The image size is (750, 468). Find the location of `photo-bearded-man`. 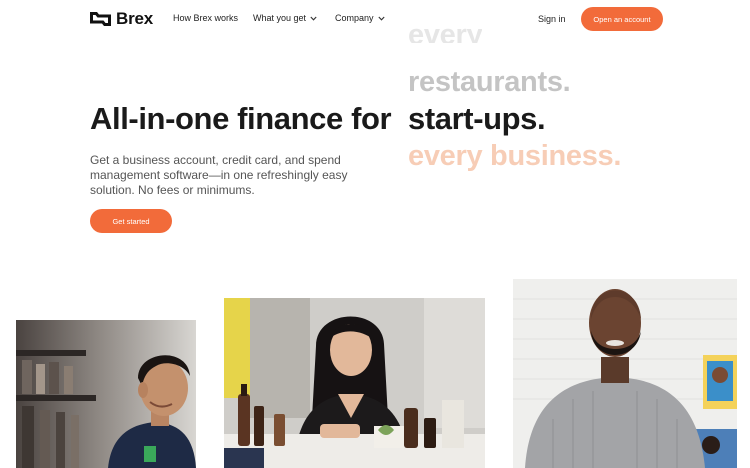

photo-bearded-man is located at coordinates (625, 373).